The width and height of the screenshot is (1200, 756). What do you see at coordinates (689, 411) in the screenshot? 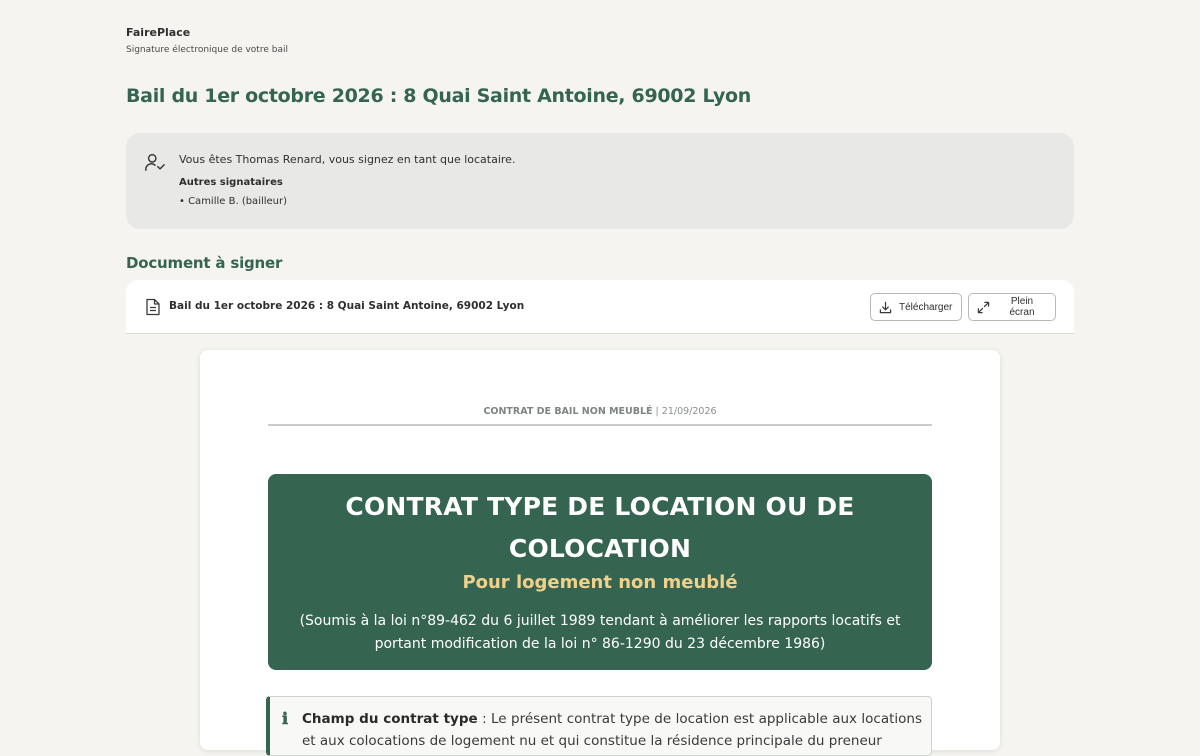
I see `contract-date: 21/09/2026` at bounding box center [689, 411].